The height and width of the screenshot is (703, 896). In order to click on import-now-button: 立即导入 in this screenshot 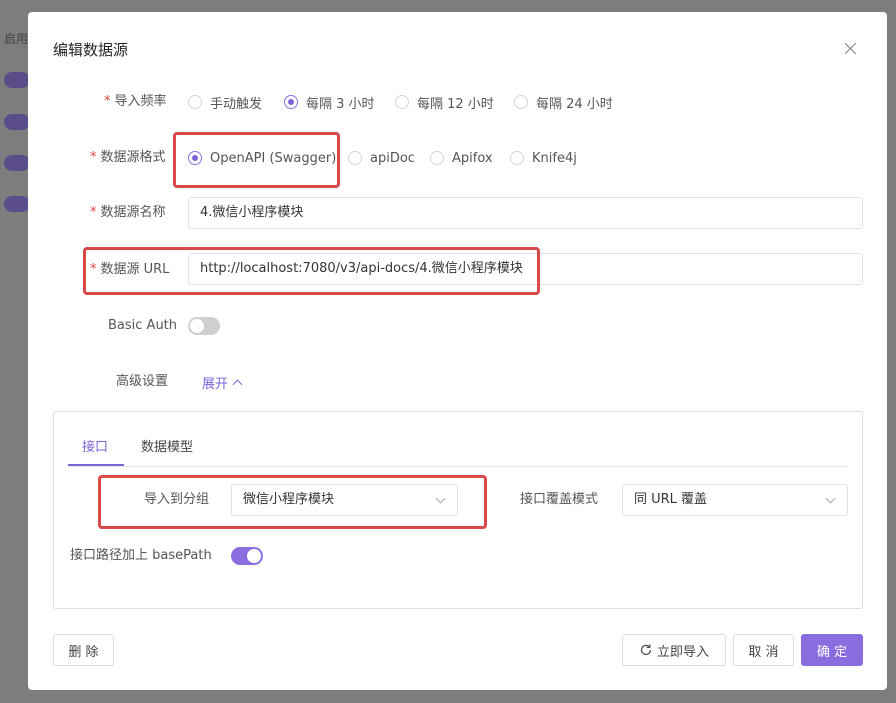, I will do `click(674, 650)`.